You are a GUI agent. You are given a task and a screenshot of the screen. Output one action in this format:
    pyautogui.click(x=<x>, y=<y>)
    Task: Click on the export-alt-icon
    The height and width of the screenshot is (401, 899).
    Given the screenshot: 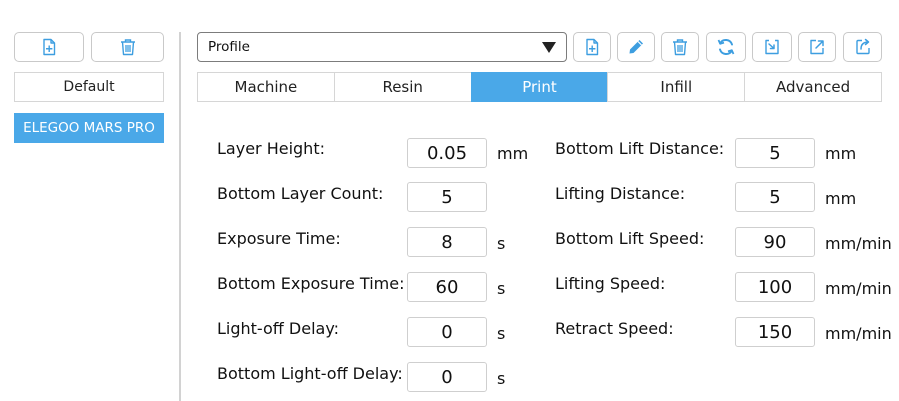 What is the action you would take?
    pyautogui.click(x=862, y=46)
    